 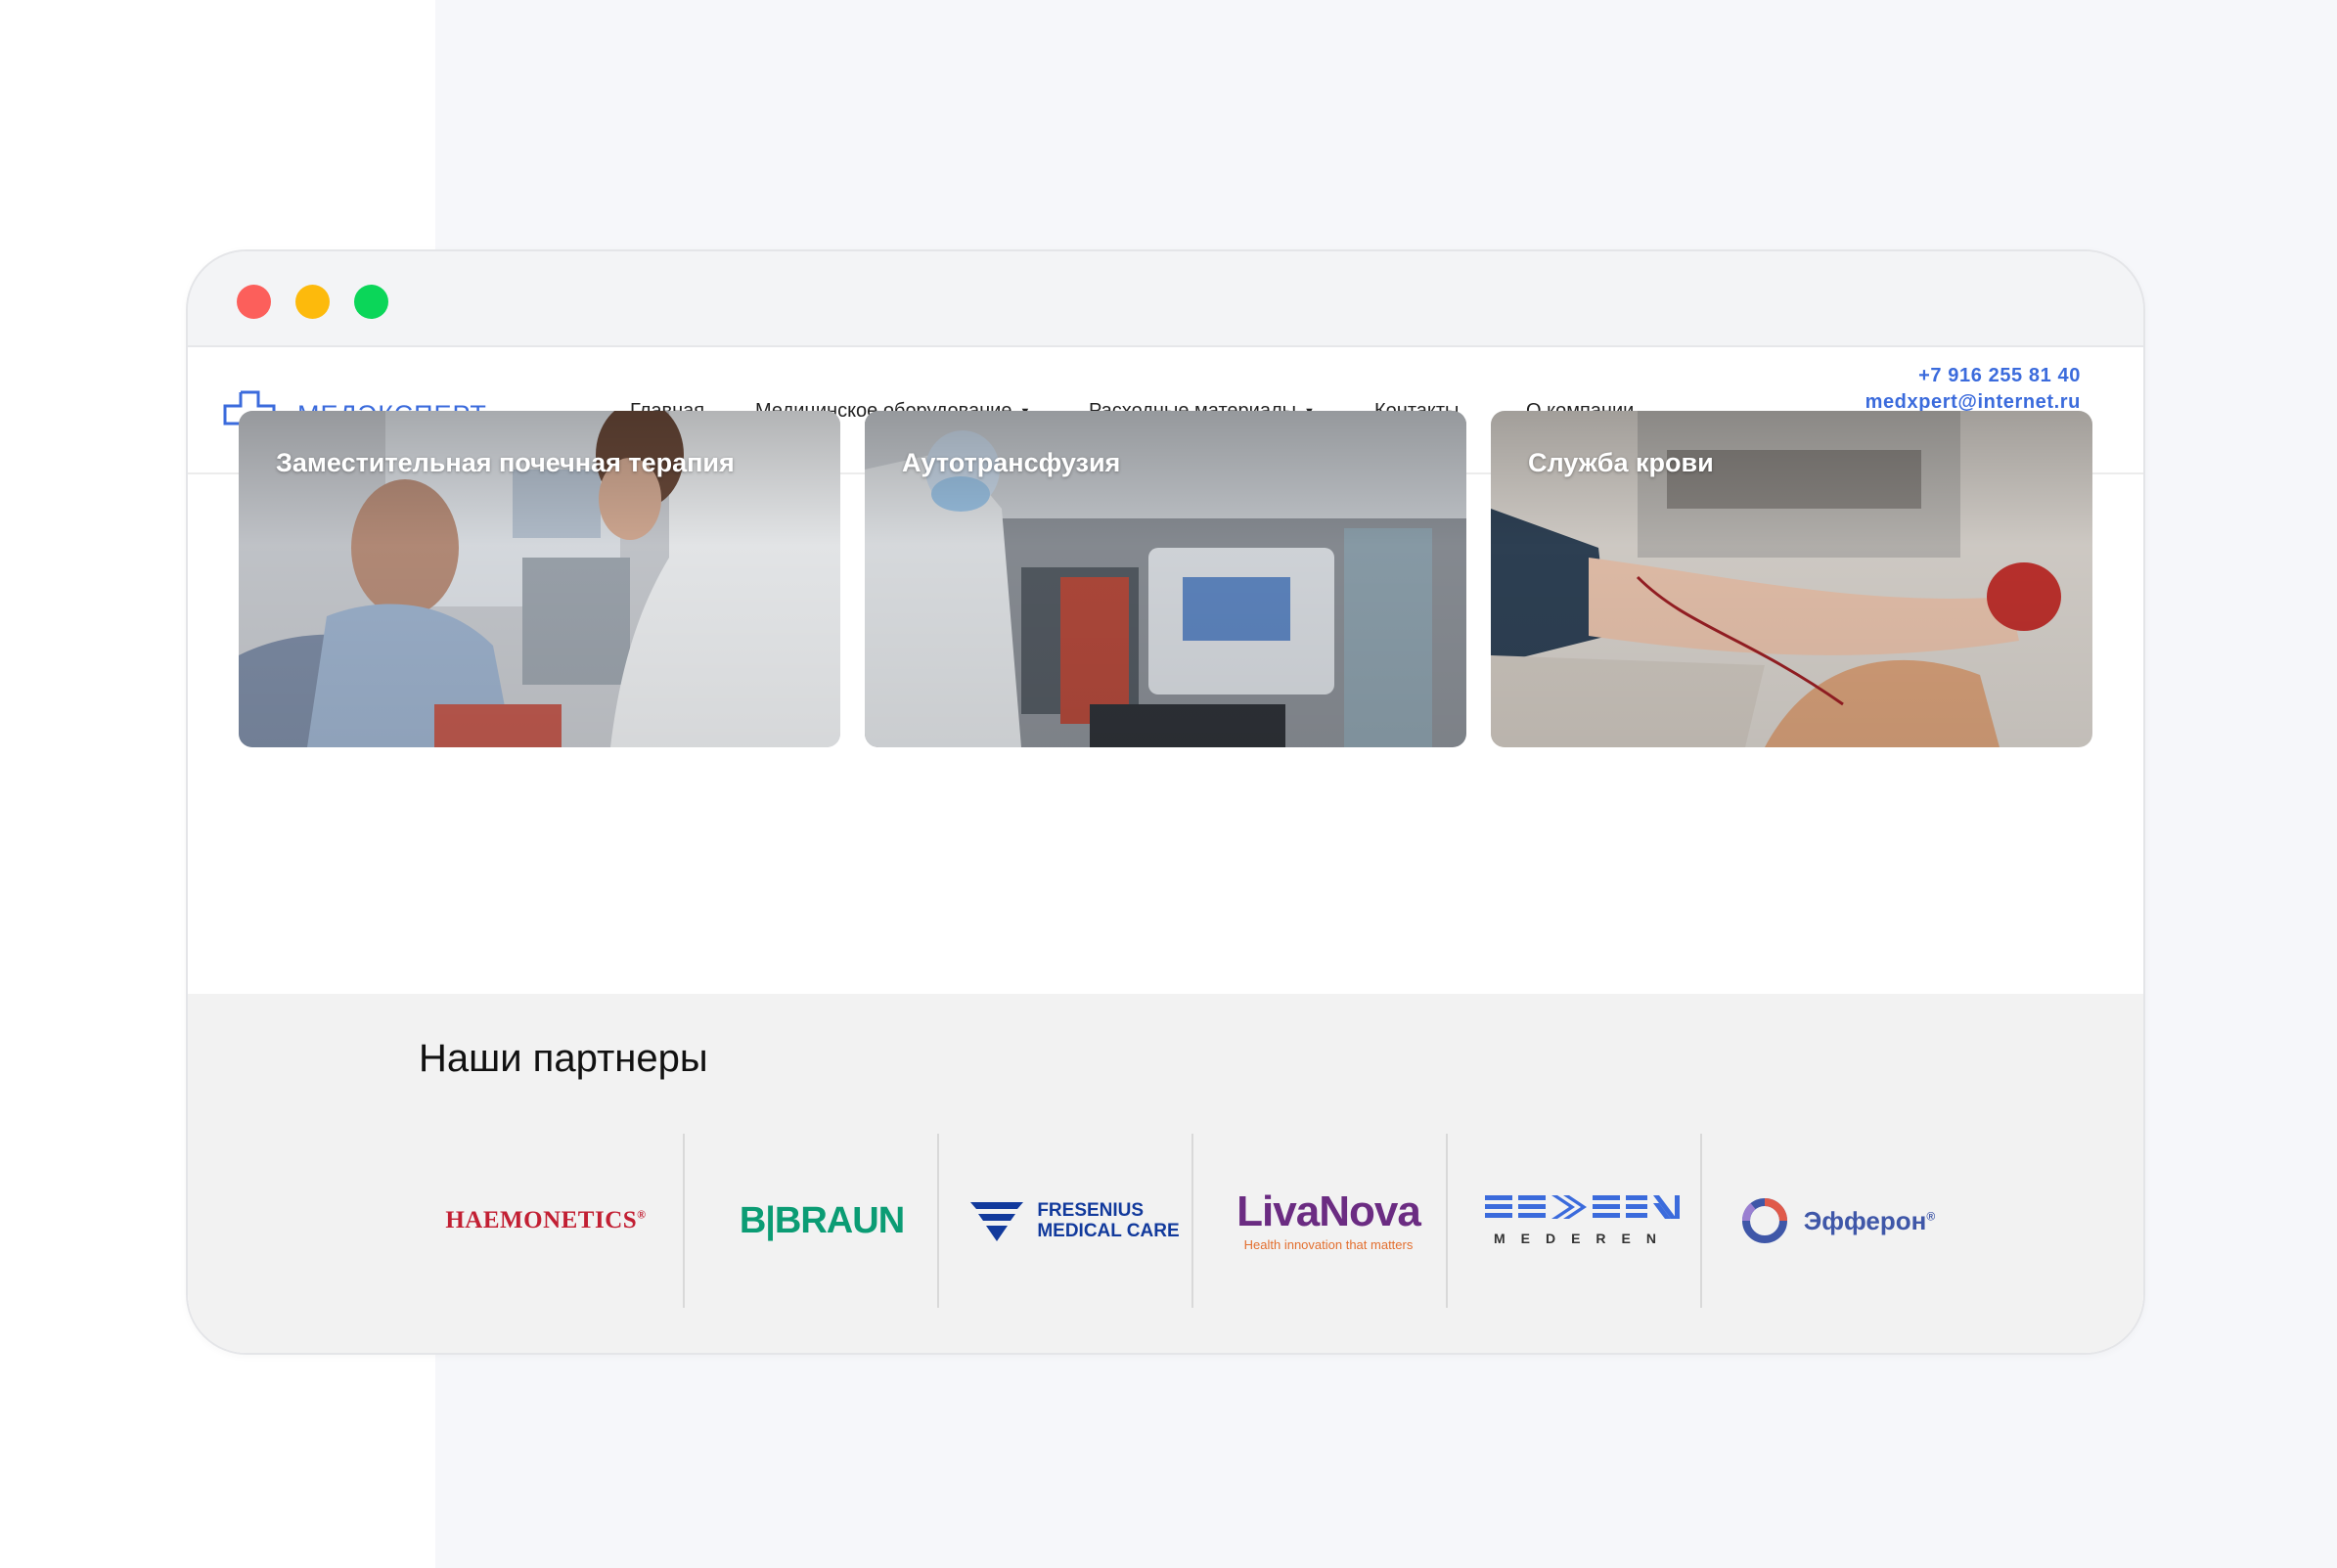 I want to click on mederen-pattern-icon, so click(x=1583, y=1207).